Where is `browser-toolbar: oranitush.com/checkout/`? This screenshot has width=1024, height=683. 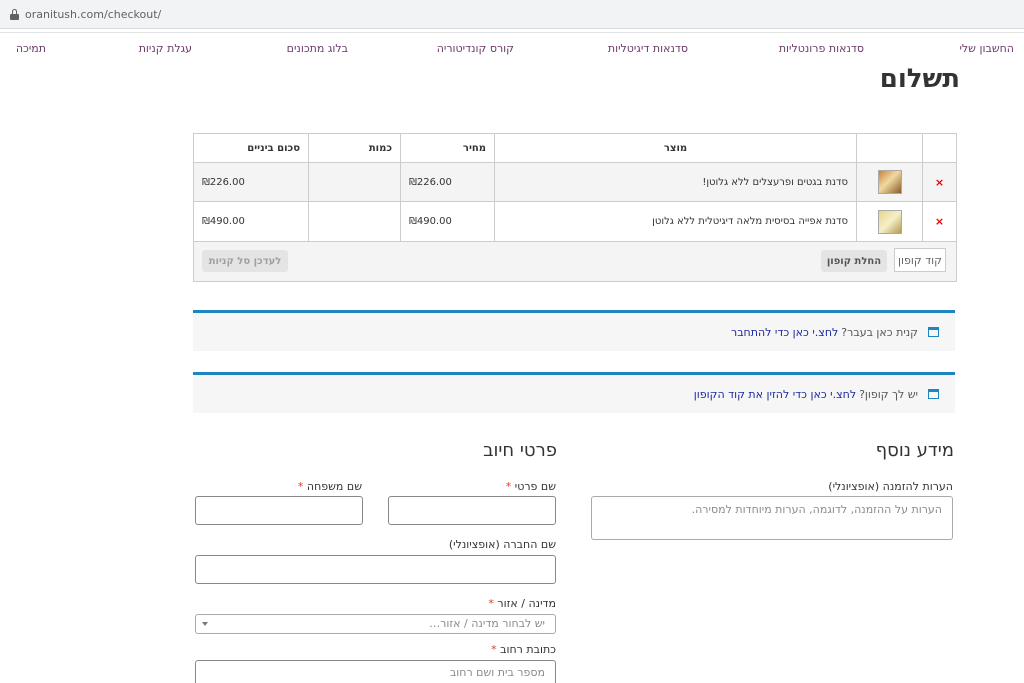
browser-toolbar: oranitush.com/checkout/ is located at coordinates (512, 14).